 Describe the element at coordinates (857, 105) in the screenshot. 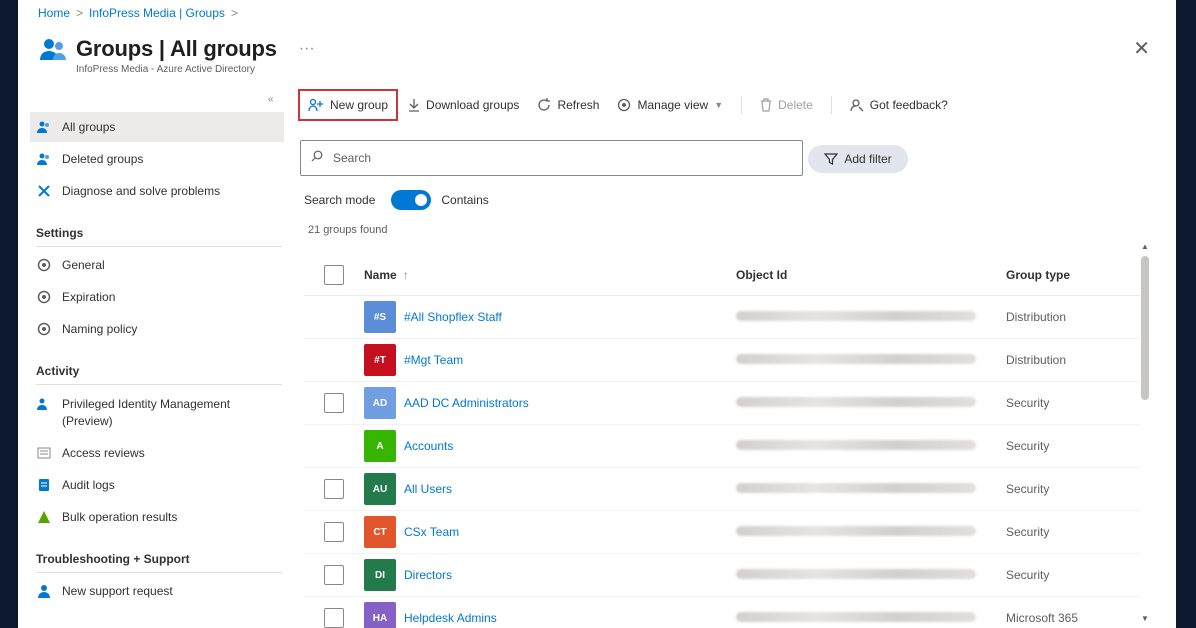

I see `feedback-icon` at that location.